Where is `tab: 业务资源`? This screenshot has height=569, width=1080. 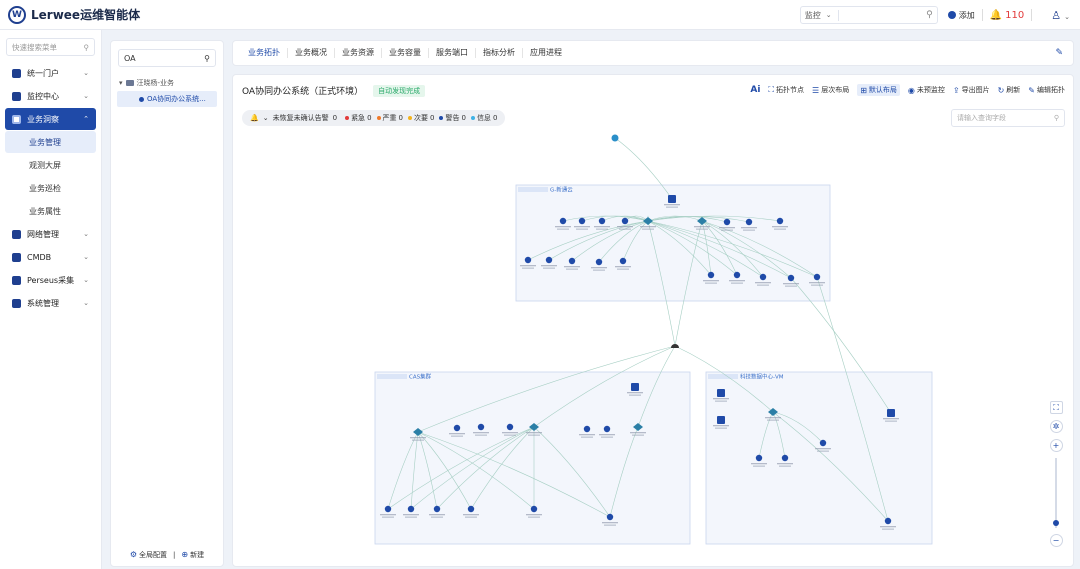
tab: 业务资源 is located at coordinates (358, 53).